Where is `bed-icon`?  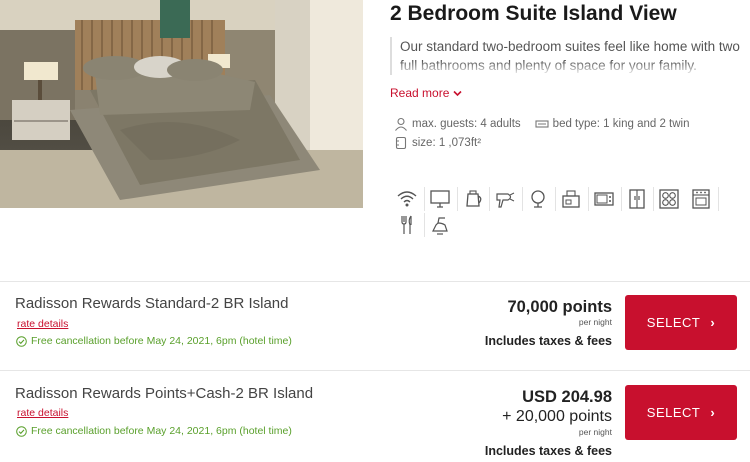 bed-icon is located at coordinates (542, 124).